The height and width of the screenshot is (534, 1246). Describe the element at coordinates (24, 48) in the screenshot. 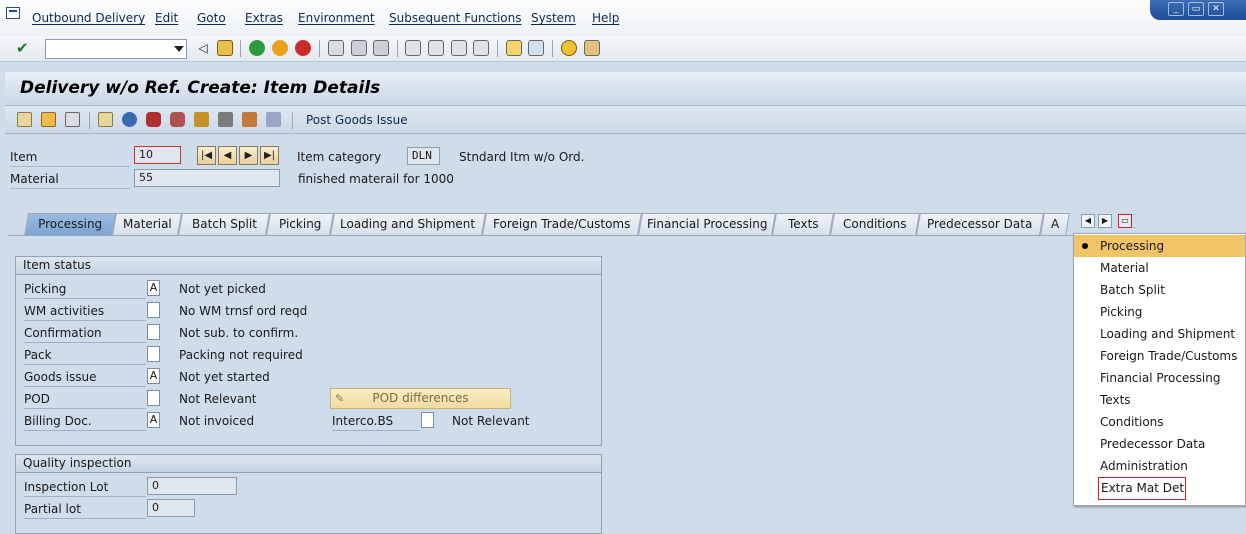

I see `enter-icon: ✔` at that location.